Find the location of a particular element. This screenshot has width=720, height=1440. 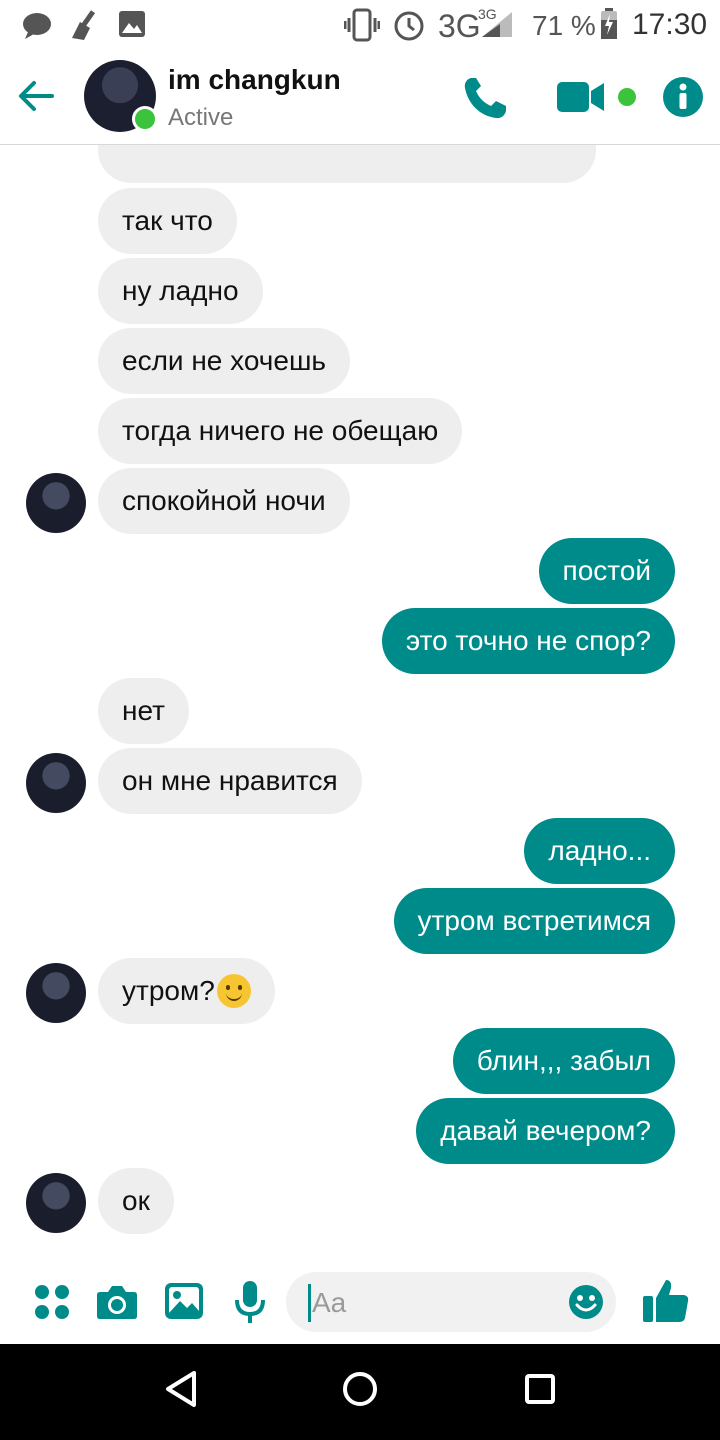

message-text: утром? is located at coordinates (168, 990).